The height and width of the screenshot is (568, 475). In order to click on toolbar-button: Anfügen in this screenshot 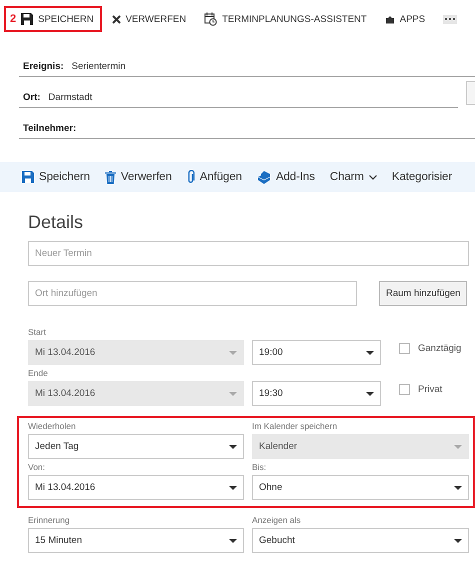, I will do `click(214, 177)`.